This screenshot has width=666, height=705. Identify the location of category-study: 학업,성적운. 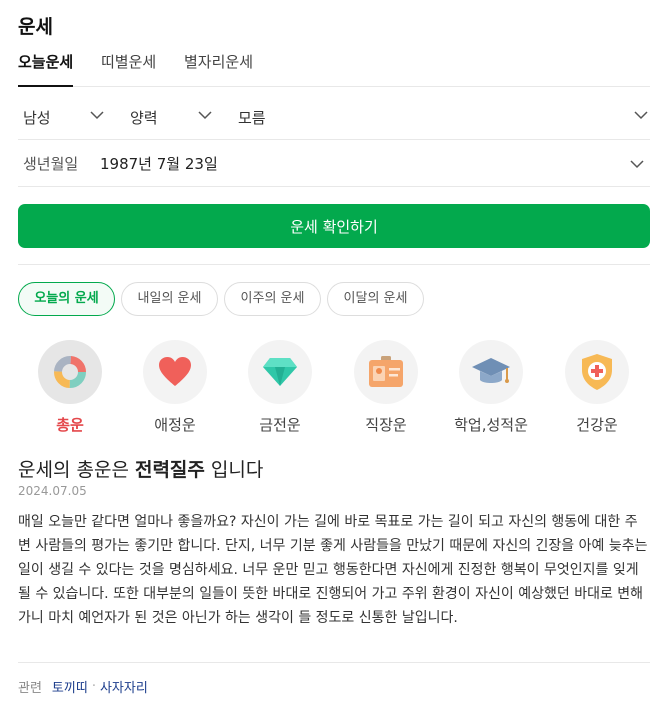
(491, 387).